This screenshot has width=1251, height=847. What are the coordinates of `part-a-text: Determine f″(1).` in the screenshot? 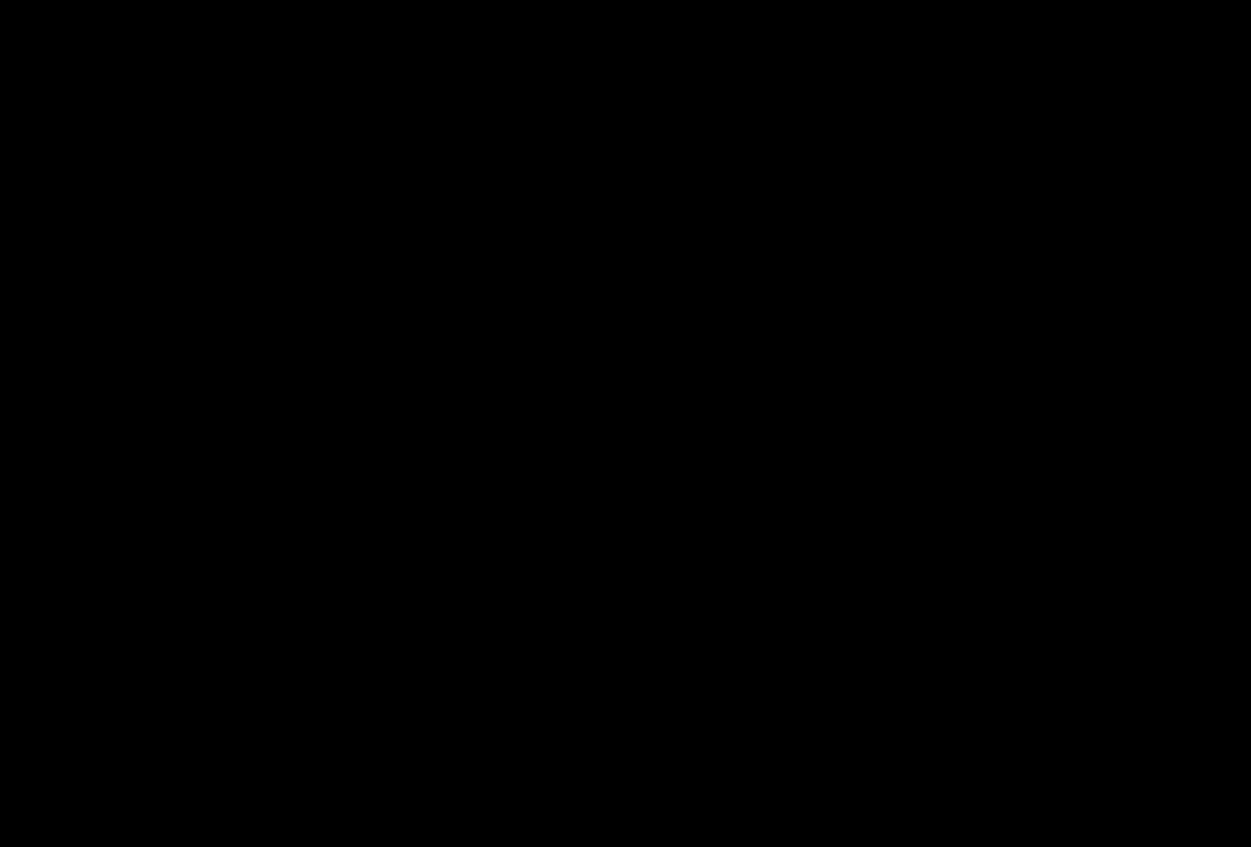 It's located at (186, 159).